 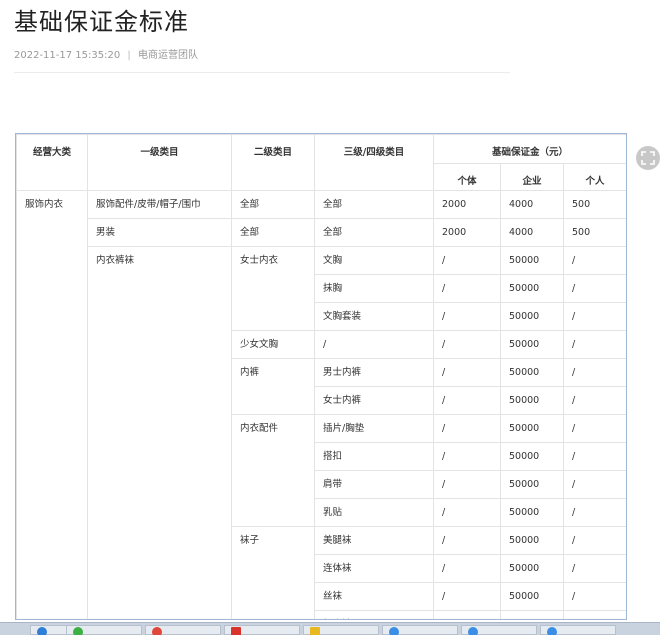 I want to click on cell-level3: 文胸, so click(x=374, y=260).